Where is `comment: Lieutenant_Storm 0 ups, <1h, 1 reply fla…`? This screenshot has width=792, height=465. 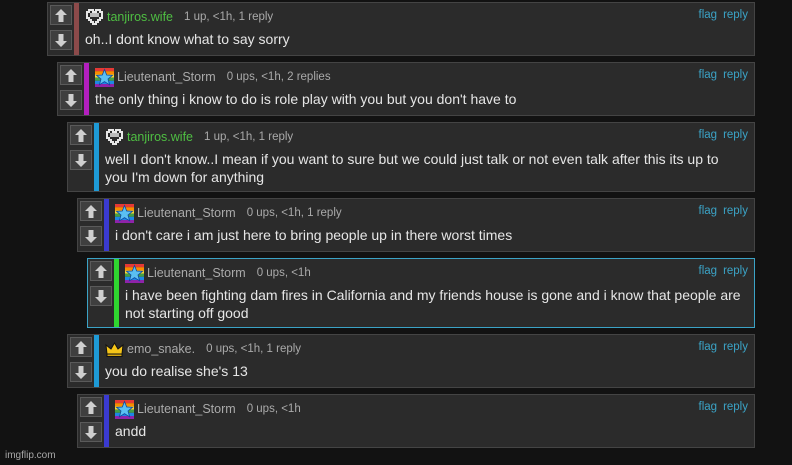
comment: Lieutenant_Storm 0 ups, <1h, 1 reply fla… is located at coordinates (416, 225).